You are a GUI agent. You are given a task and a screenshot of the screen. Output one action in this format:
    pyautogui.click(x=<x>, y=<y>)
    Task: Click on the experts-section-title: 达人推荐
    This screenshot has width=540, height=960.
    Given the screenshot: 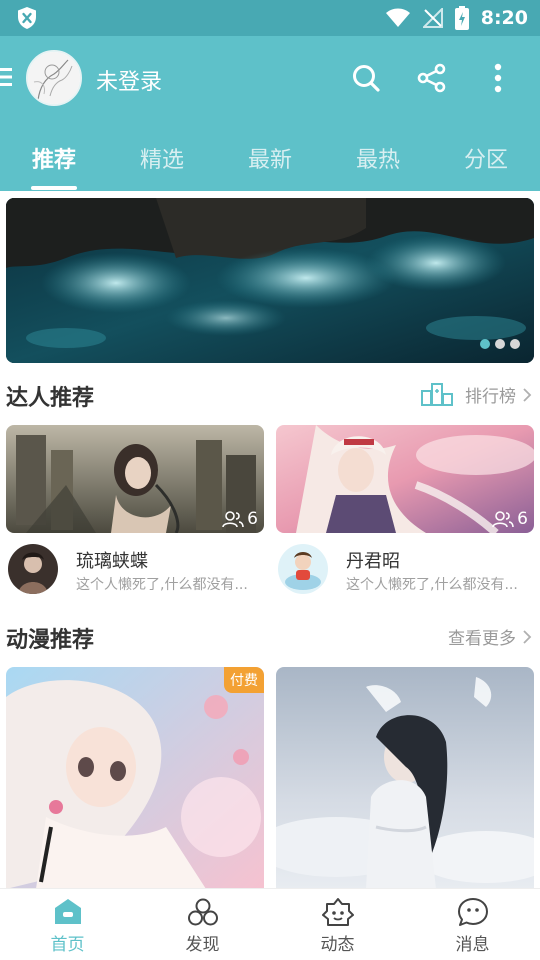 What is the action you would take?
    pyautogui.click(x=50, y=398)
    